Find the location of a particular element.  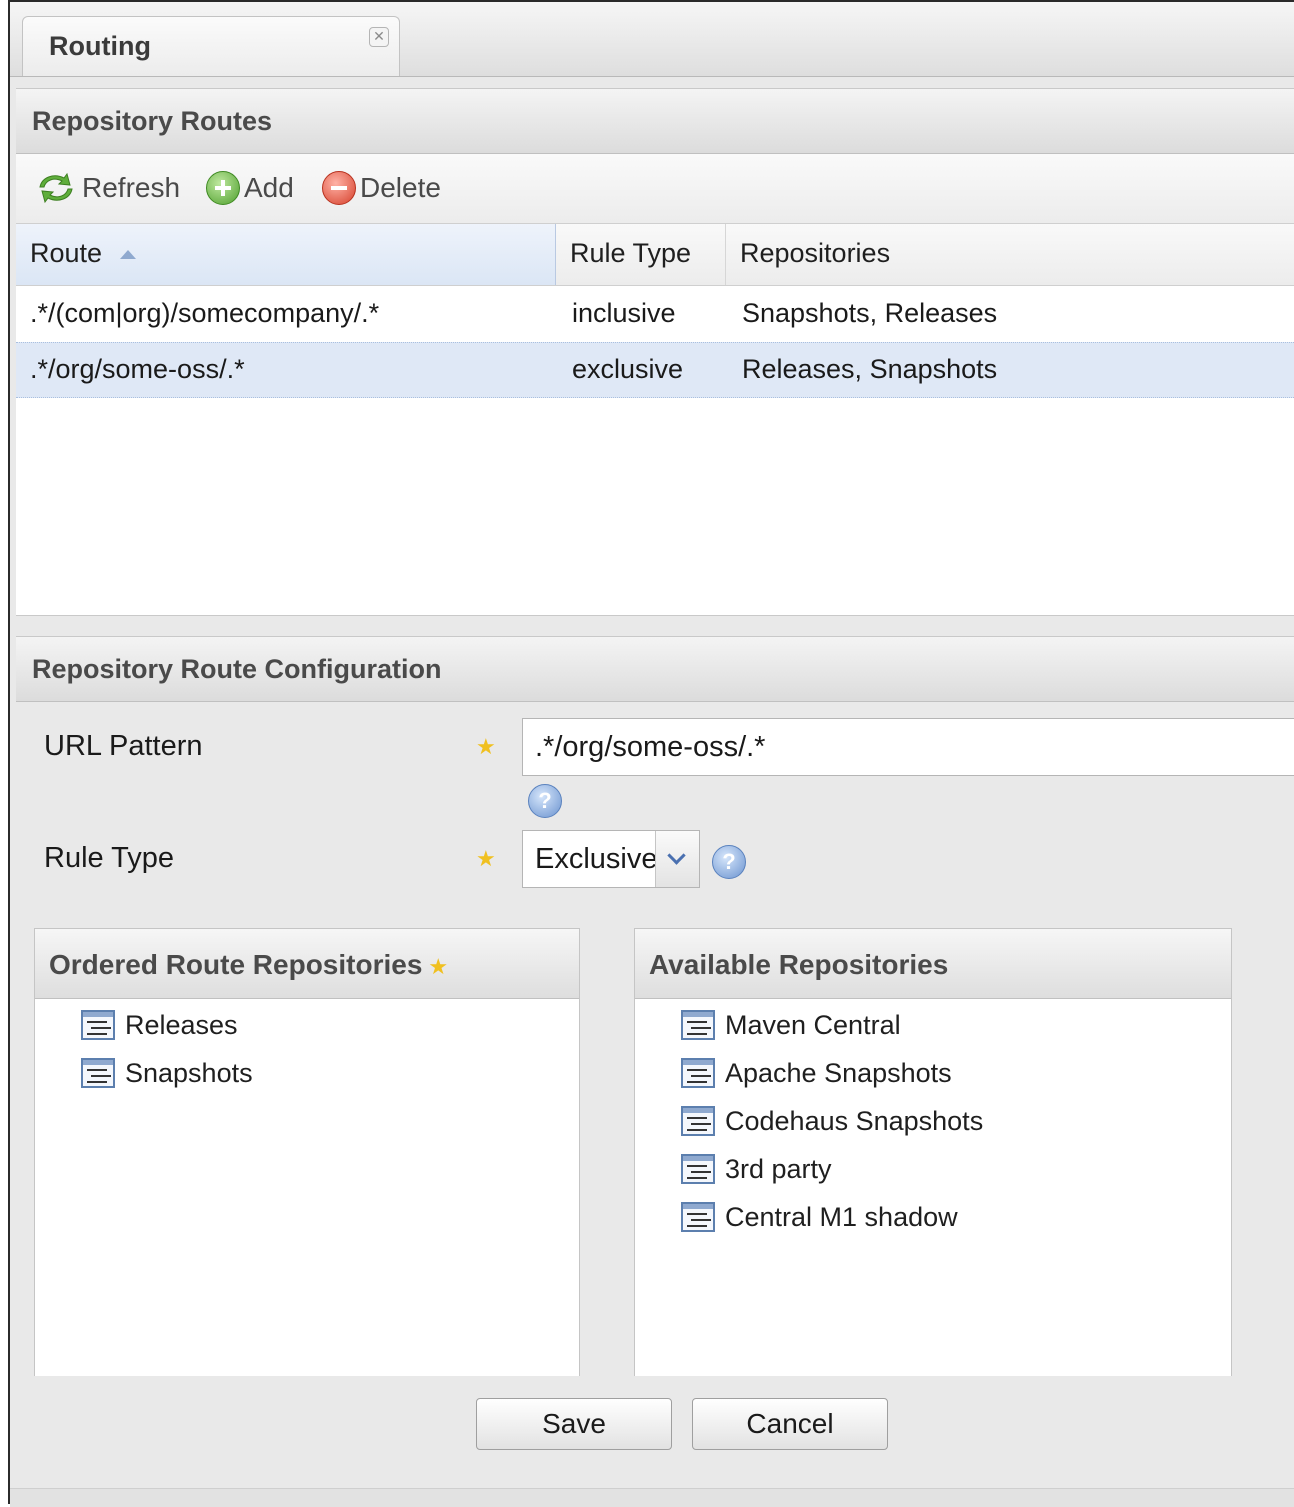

url-pattern-label: URL Pattern is located at coordinates (123, 746).